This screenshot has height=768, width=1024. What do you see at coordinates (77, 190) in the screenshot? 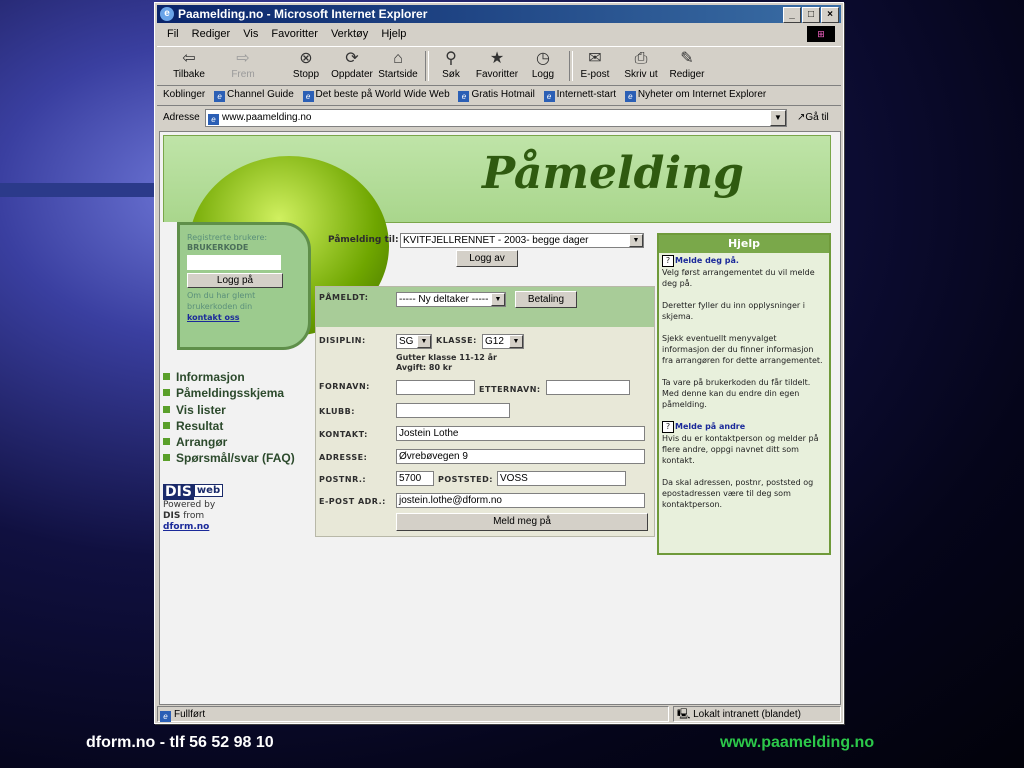
I see `background-stripe` at bounding box center [77, 190].